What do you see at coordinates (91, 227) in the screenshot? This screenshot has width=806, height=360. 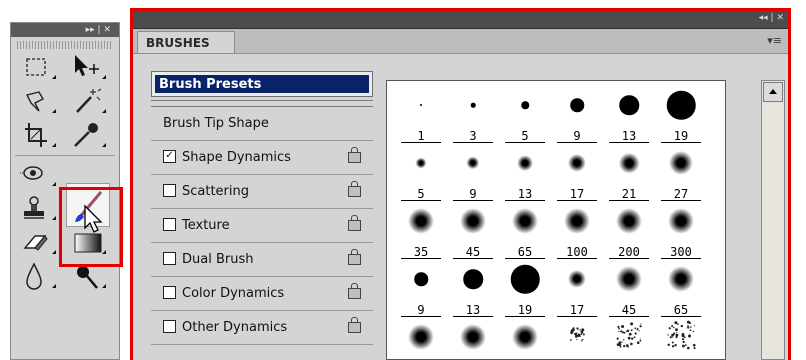 I see `brush-tool-highlight` at bounding box center [91, 227].